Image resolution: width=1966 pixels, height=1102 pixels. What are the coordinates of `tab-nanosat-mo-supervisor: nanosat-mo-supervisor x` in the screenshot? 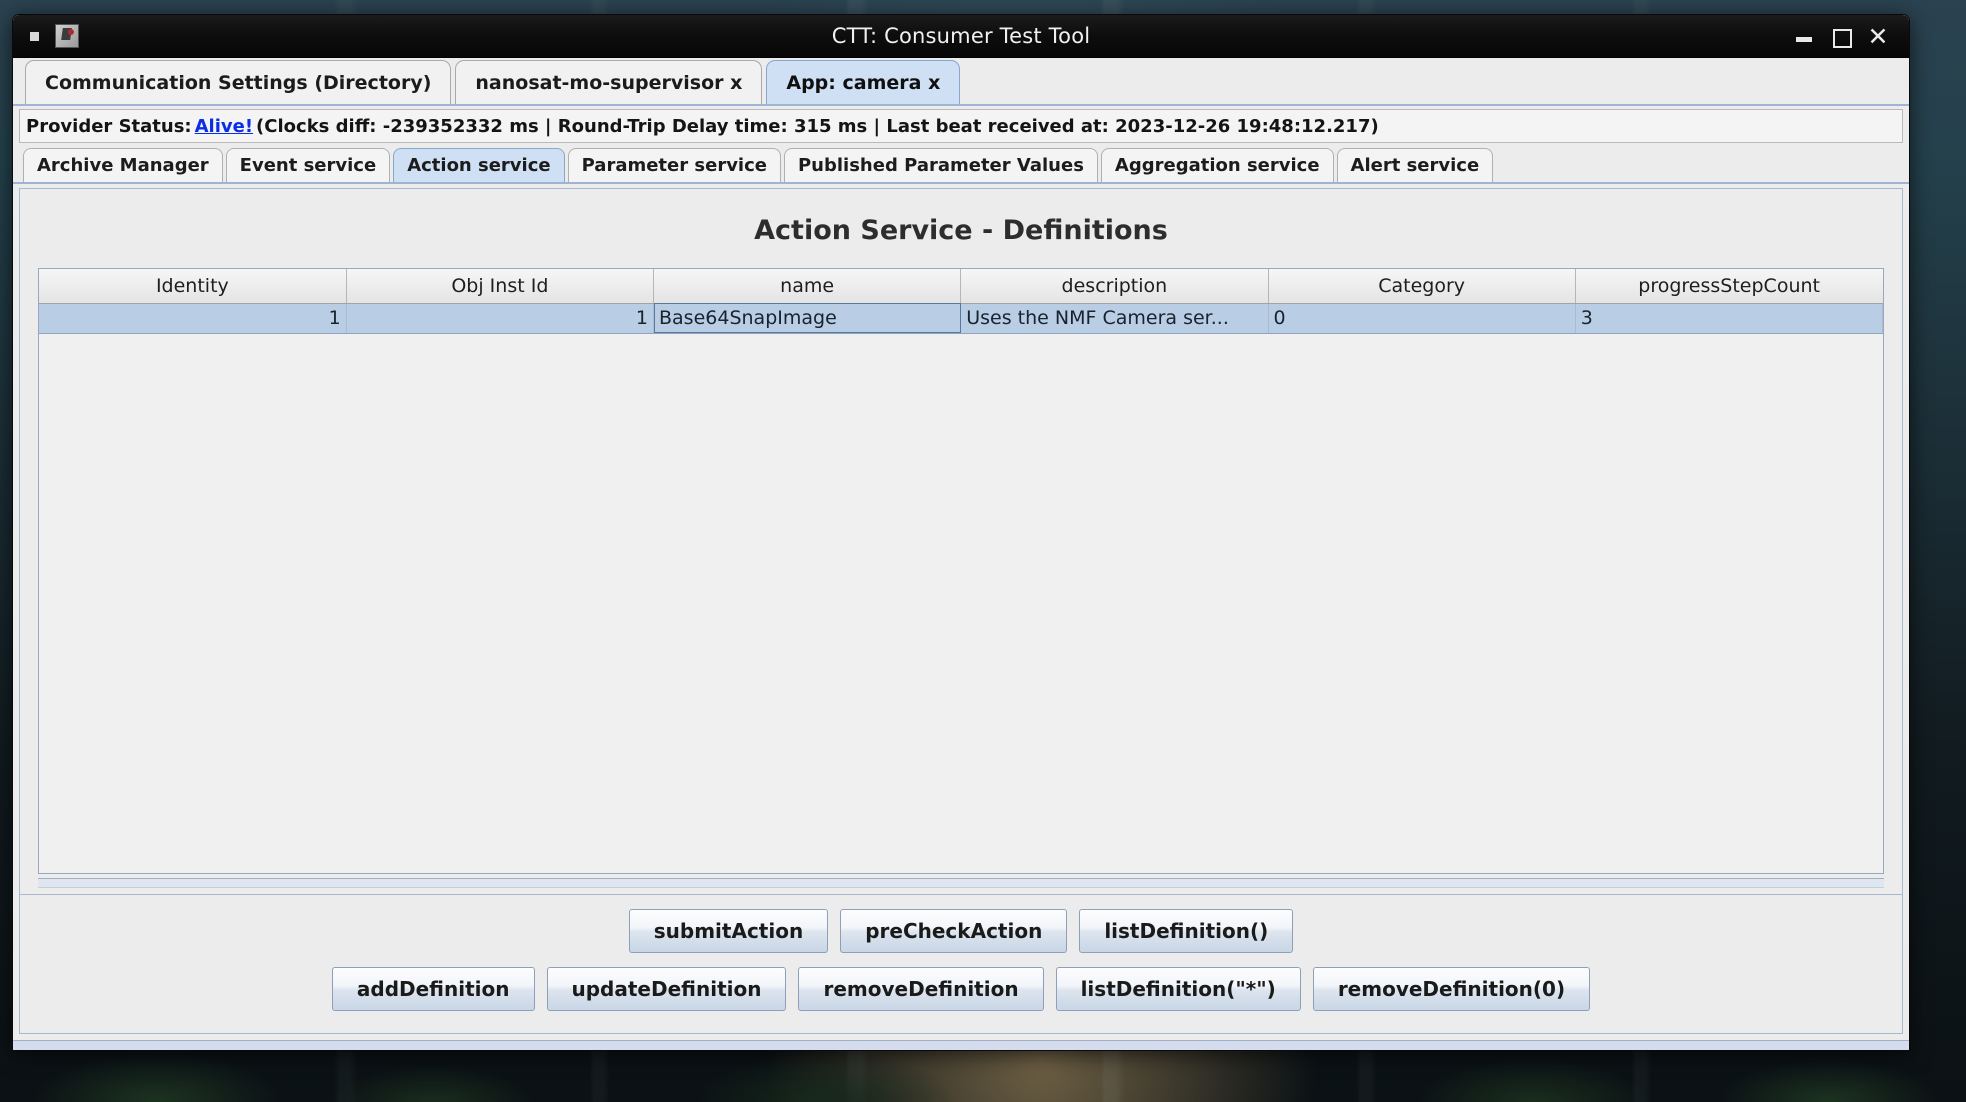 It's located at (609, 82).